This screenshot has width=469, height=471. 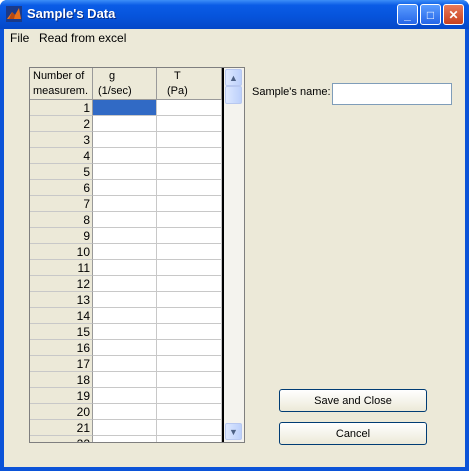 What do you see at coordinates (125, 84) in the screenshot?
I see `column-header-g: g (1/sec)` at bounding box center [125, 84].